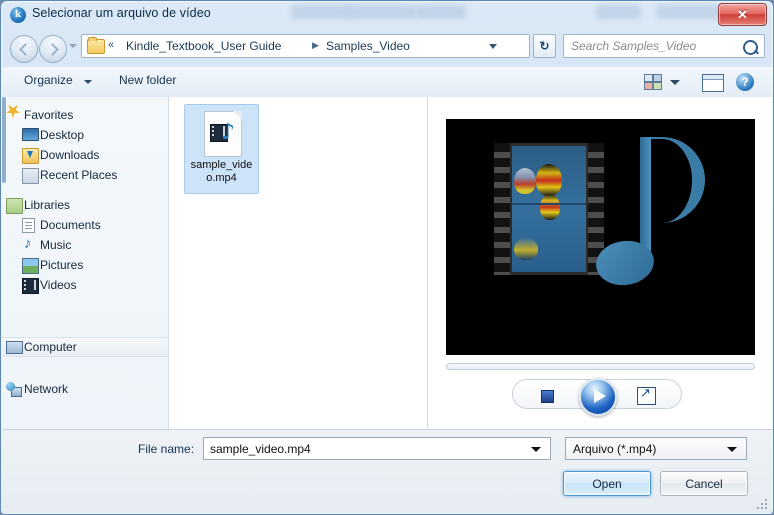 The image size is (774, 515). Describe the element at coordinates (121, 13) in the screenshot. I see `window-title: Selecionar um arquivo de vídeo` at that location.